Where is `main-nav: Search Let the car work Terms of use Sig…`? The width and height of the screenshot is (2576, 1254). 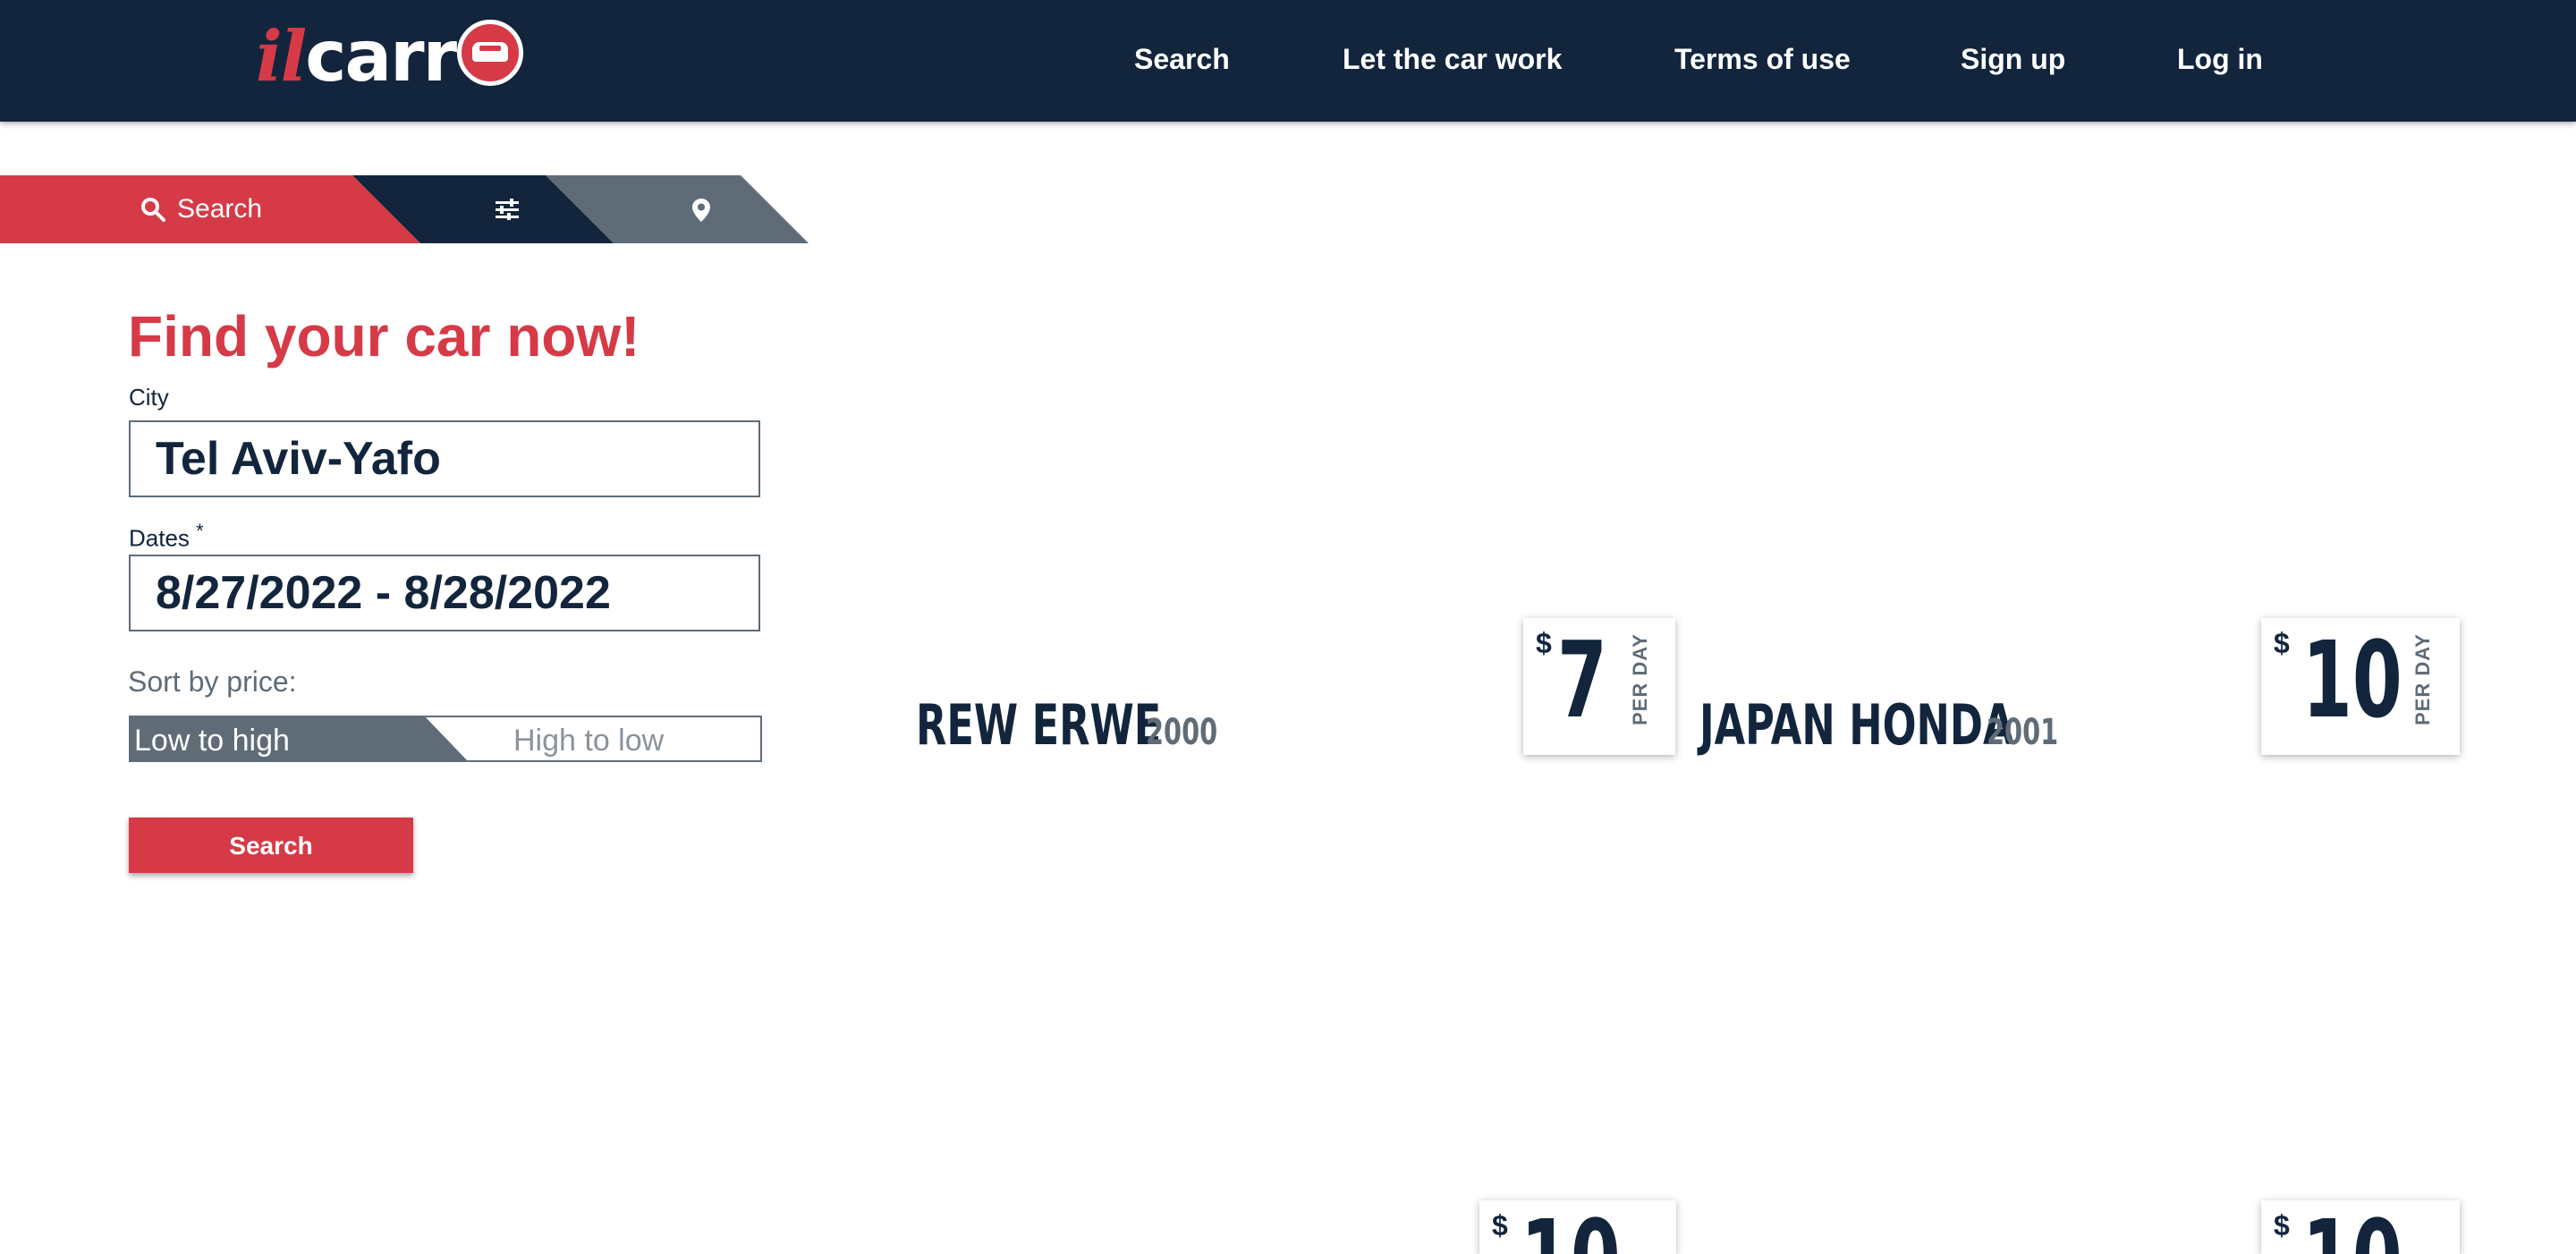
main-nav: Search Let the car work Terms of use Sig… is located at coordinates (1288, 61).